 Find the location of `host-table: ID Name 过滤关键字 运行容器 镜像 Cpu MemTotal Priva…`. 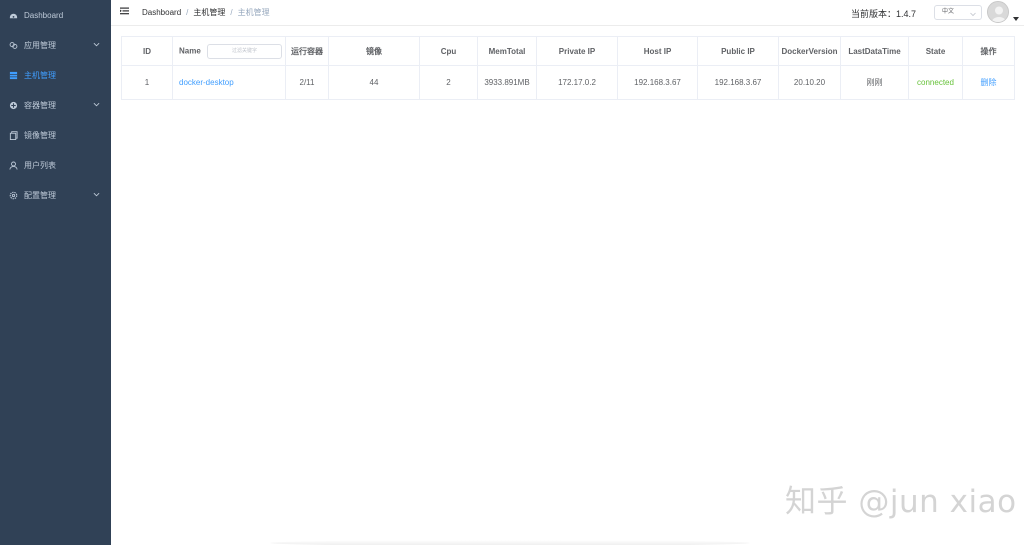

host-table: ID Name 过滤关键字 运行容器 镜像 Cpu MemTotal Priva… is located at coordinates (568, 68).